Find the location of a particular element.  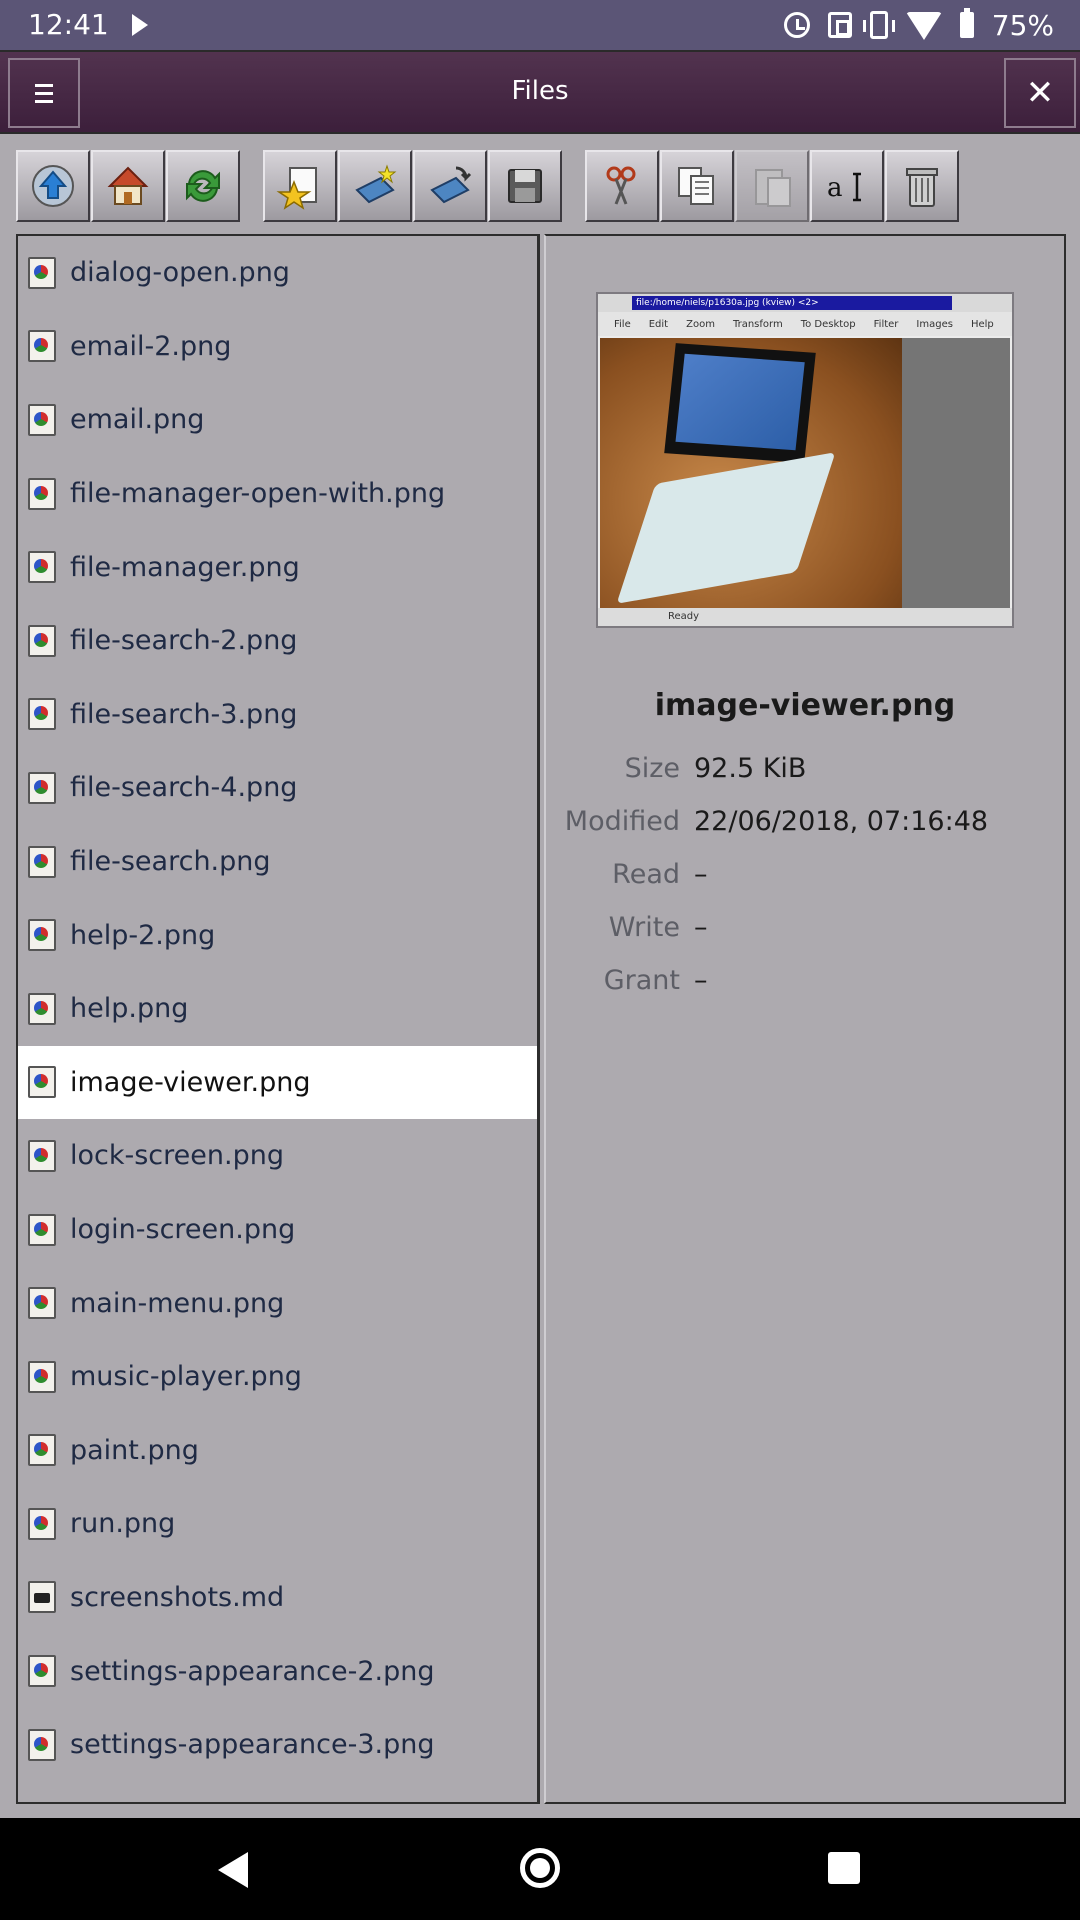

file-name: dialog-open.png is located at coordinates (180, 273).